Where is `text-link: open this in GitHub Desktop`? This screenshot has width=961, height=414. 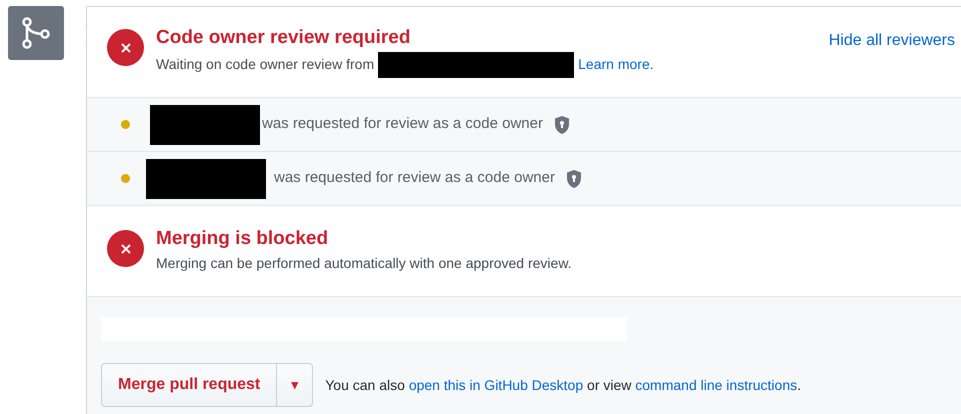
text-link: open this in GitHub Desktop is located at coordinates (496, 384).